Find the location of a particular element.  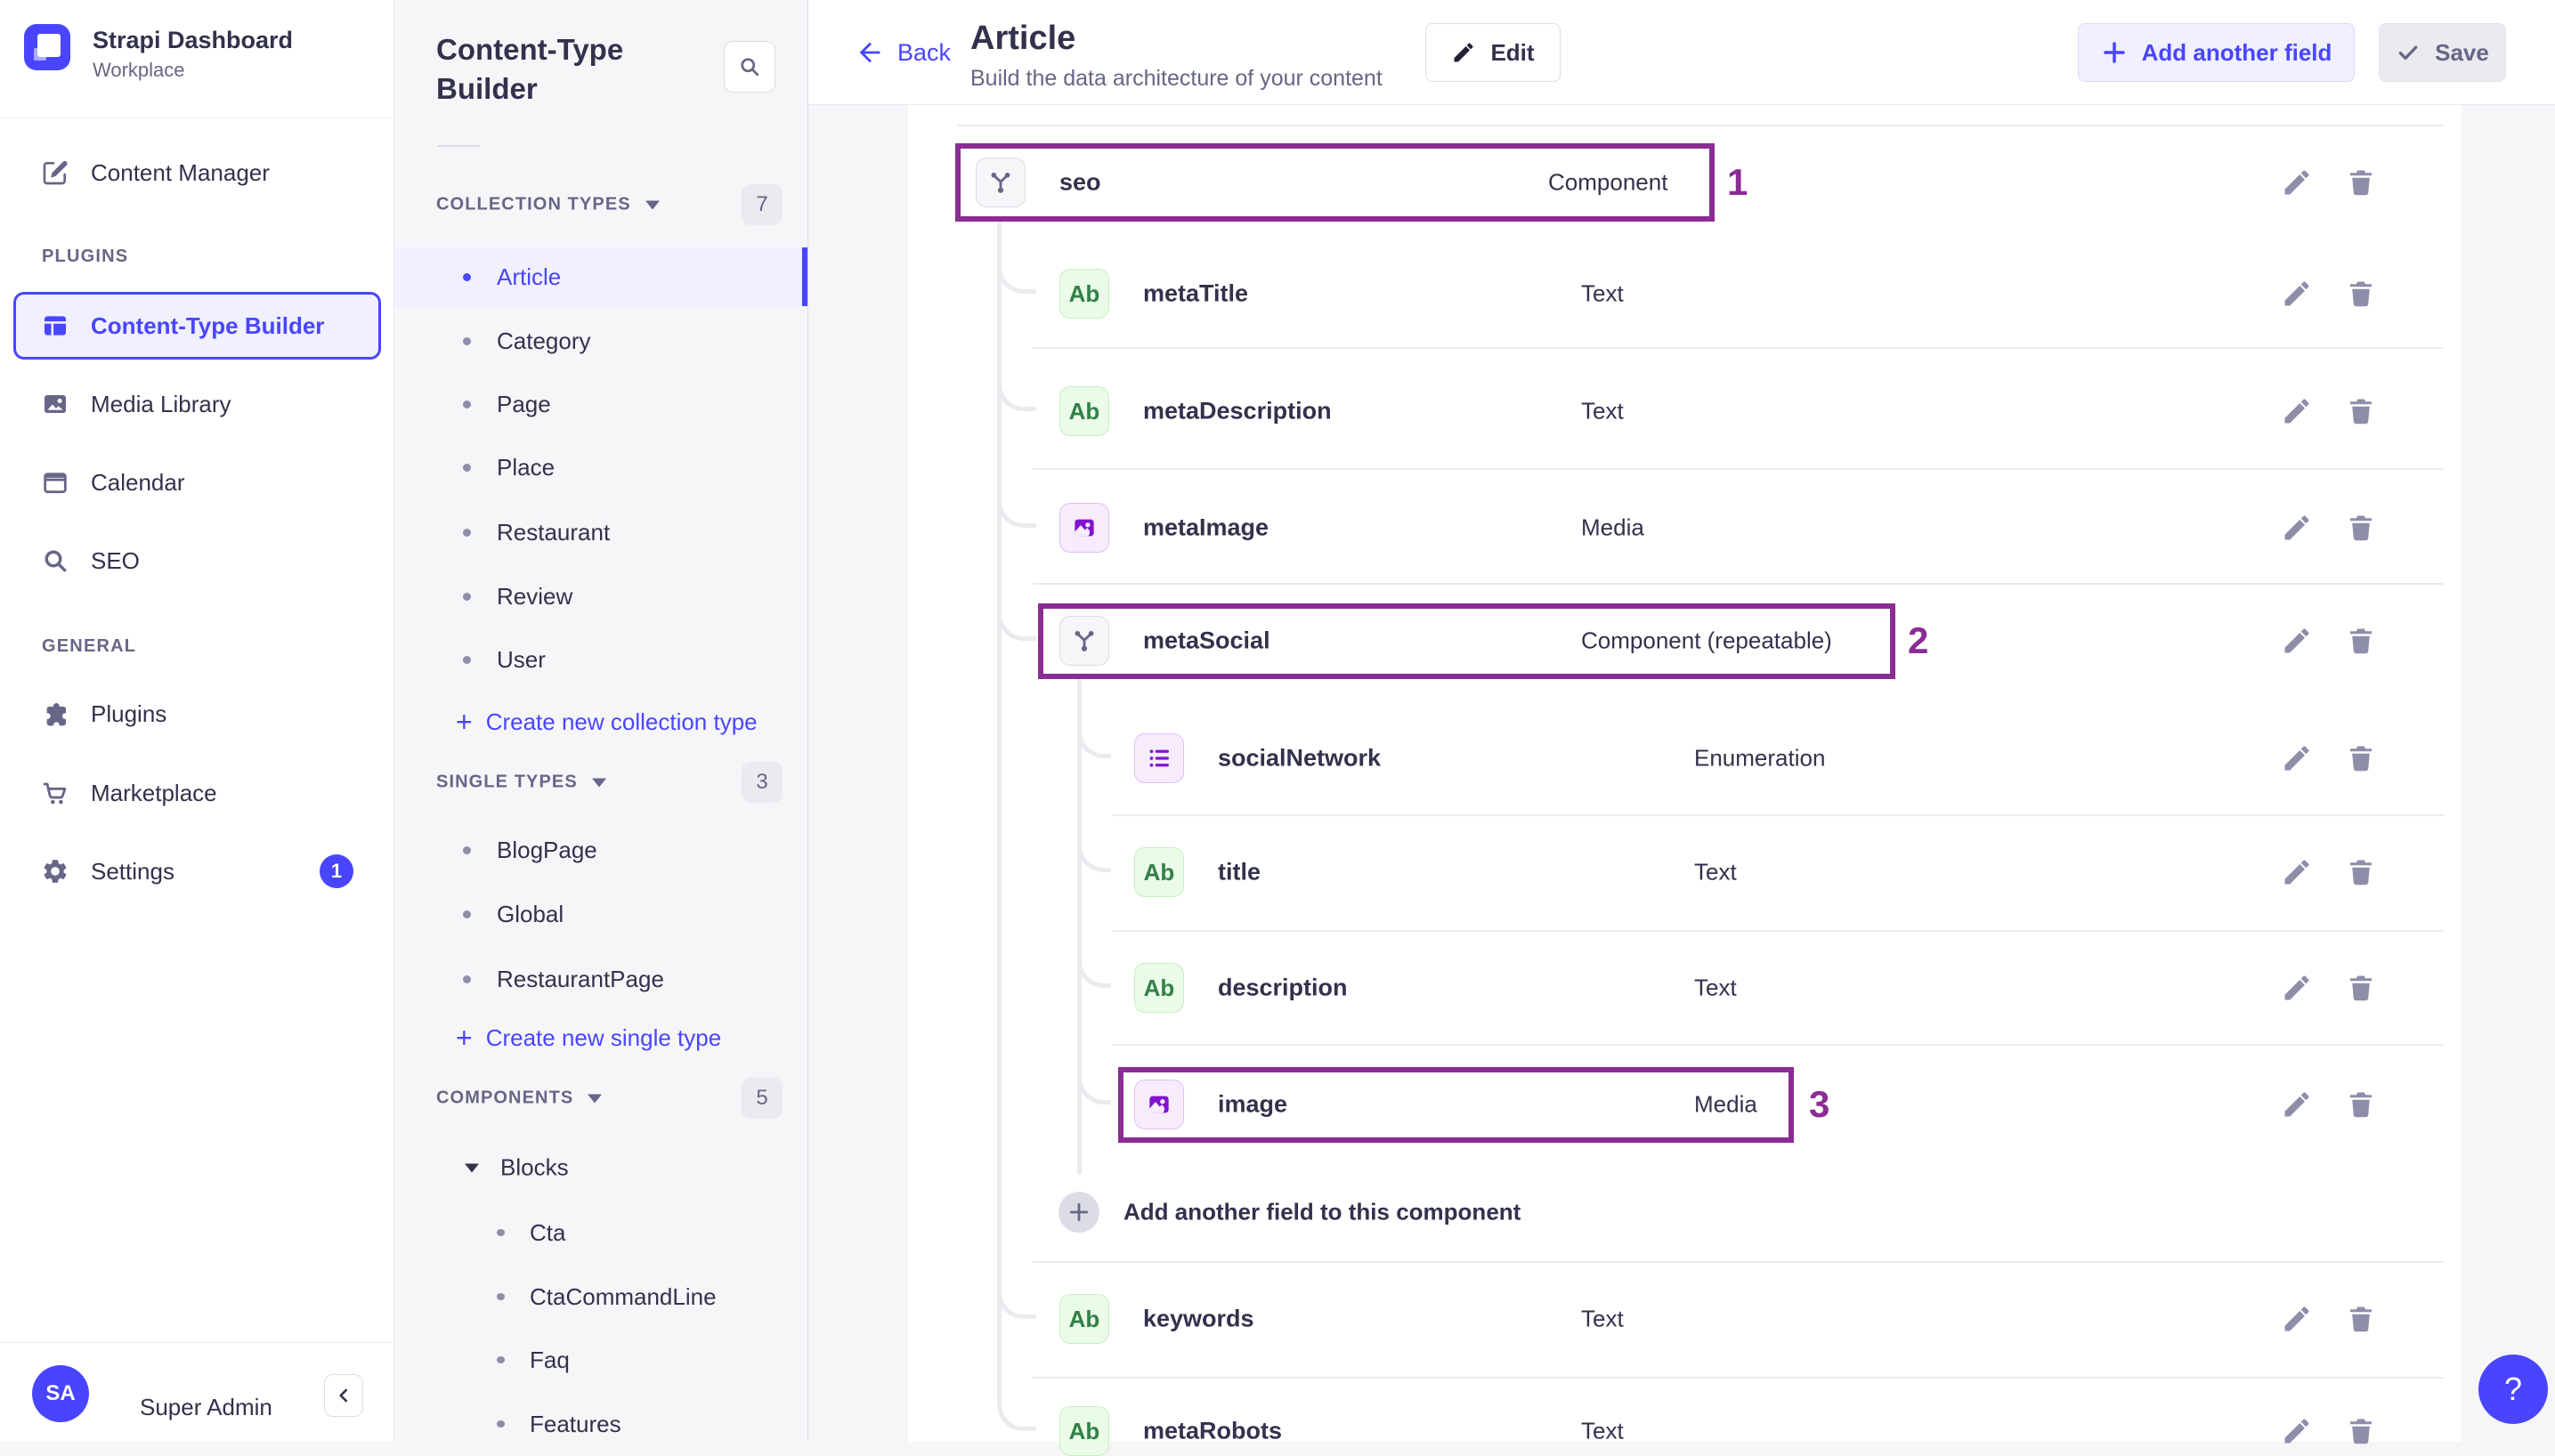

collapse-sidebar-button is located at coordinates (344, 1395).